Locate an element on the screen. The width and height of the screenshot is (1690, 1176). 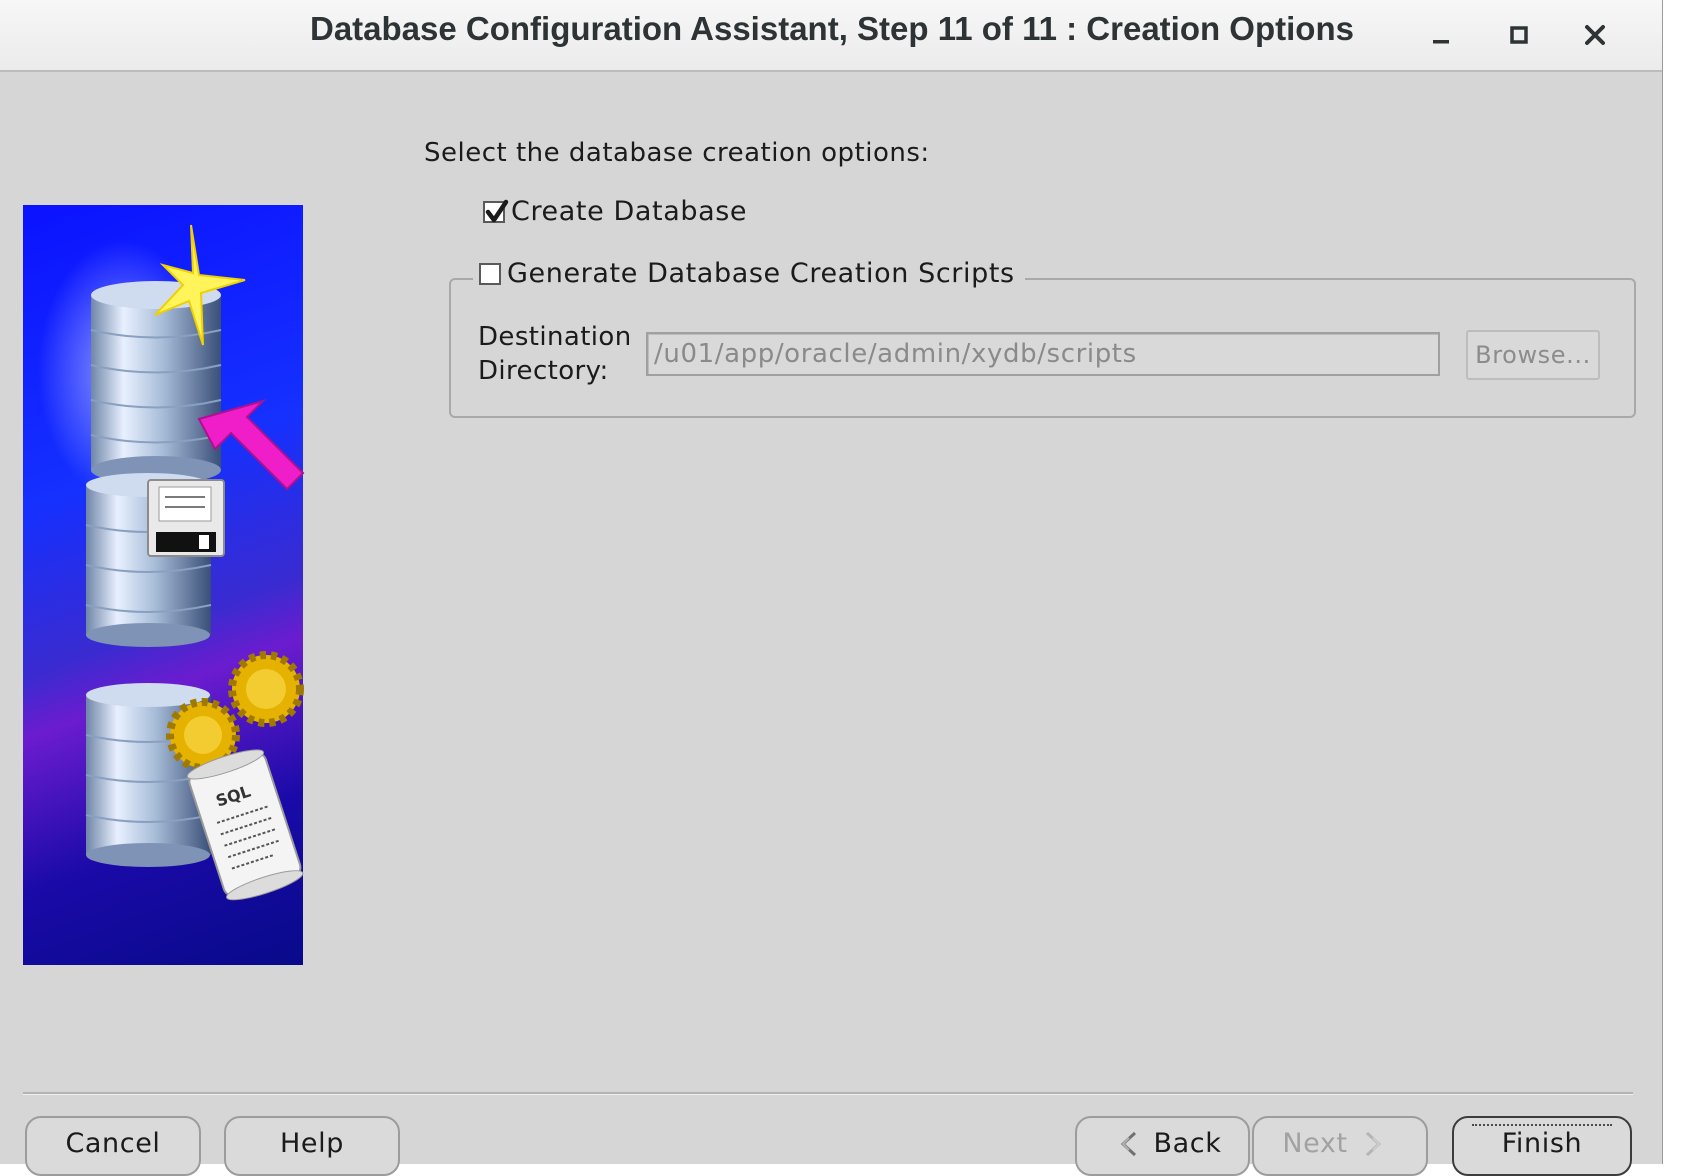
maximize-button is located at coordinates (1519, 35).